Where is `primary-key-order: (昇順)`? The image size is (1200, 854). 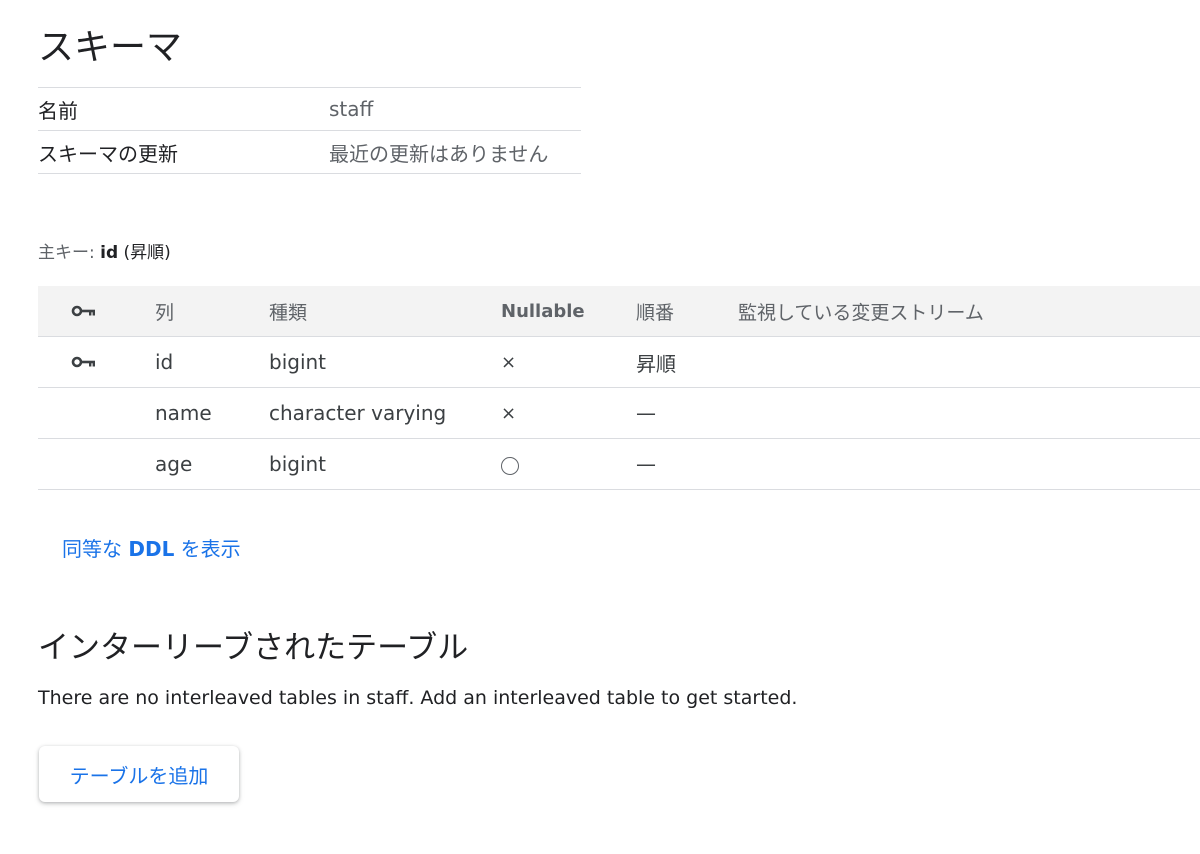 primary-key-order: (昇順) is located at coordinates (147, 253).